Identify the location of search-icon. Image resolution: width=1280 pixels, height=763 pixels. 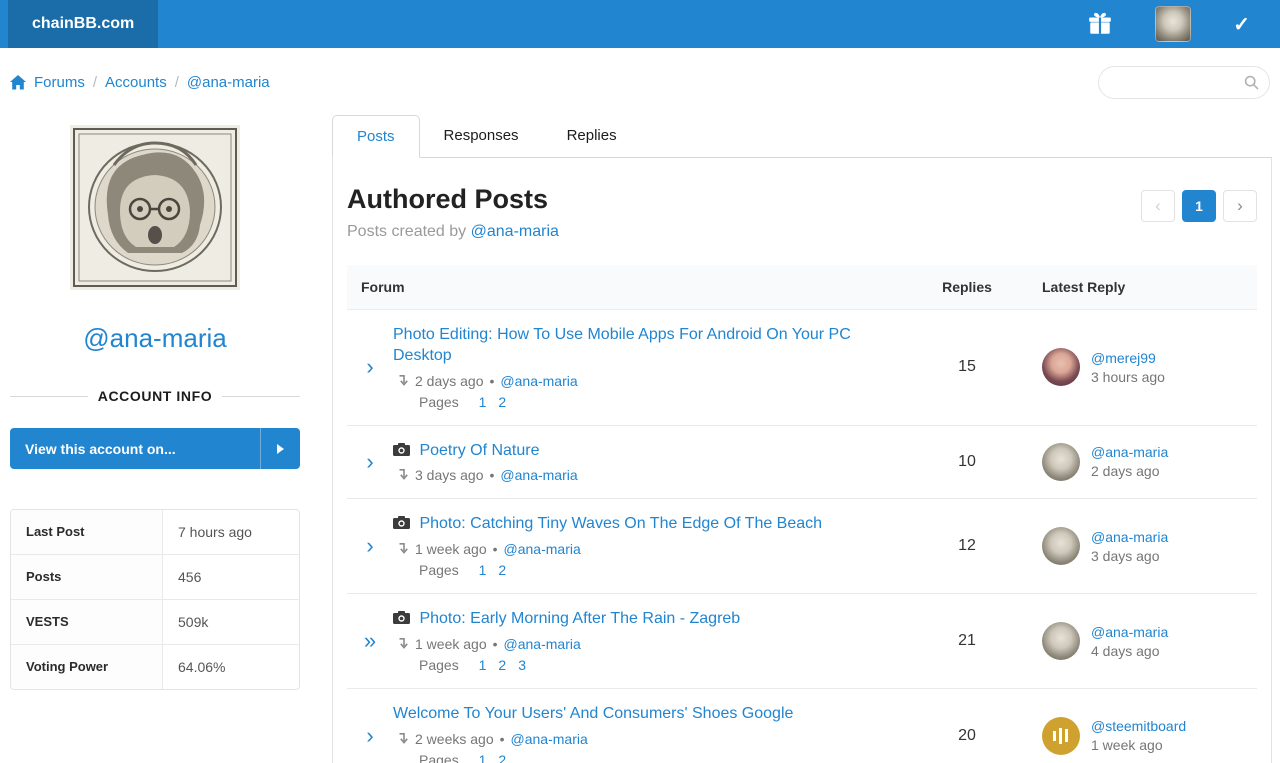
(1251, 82).